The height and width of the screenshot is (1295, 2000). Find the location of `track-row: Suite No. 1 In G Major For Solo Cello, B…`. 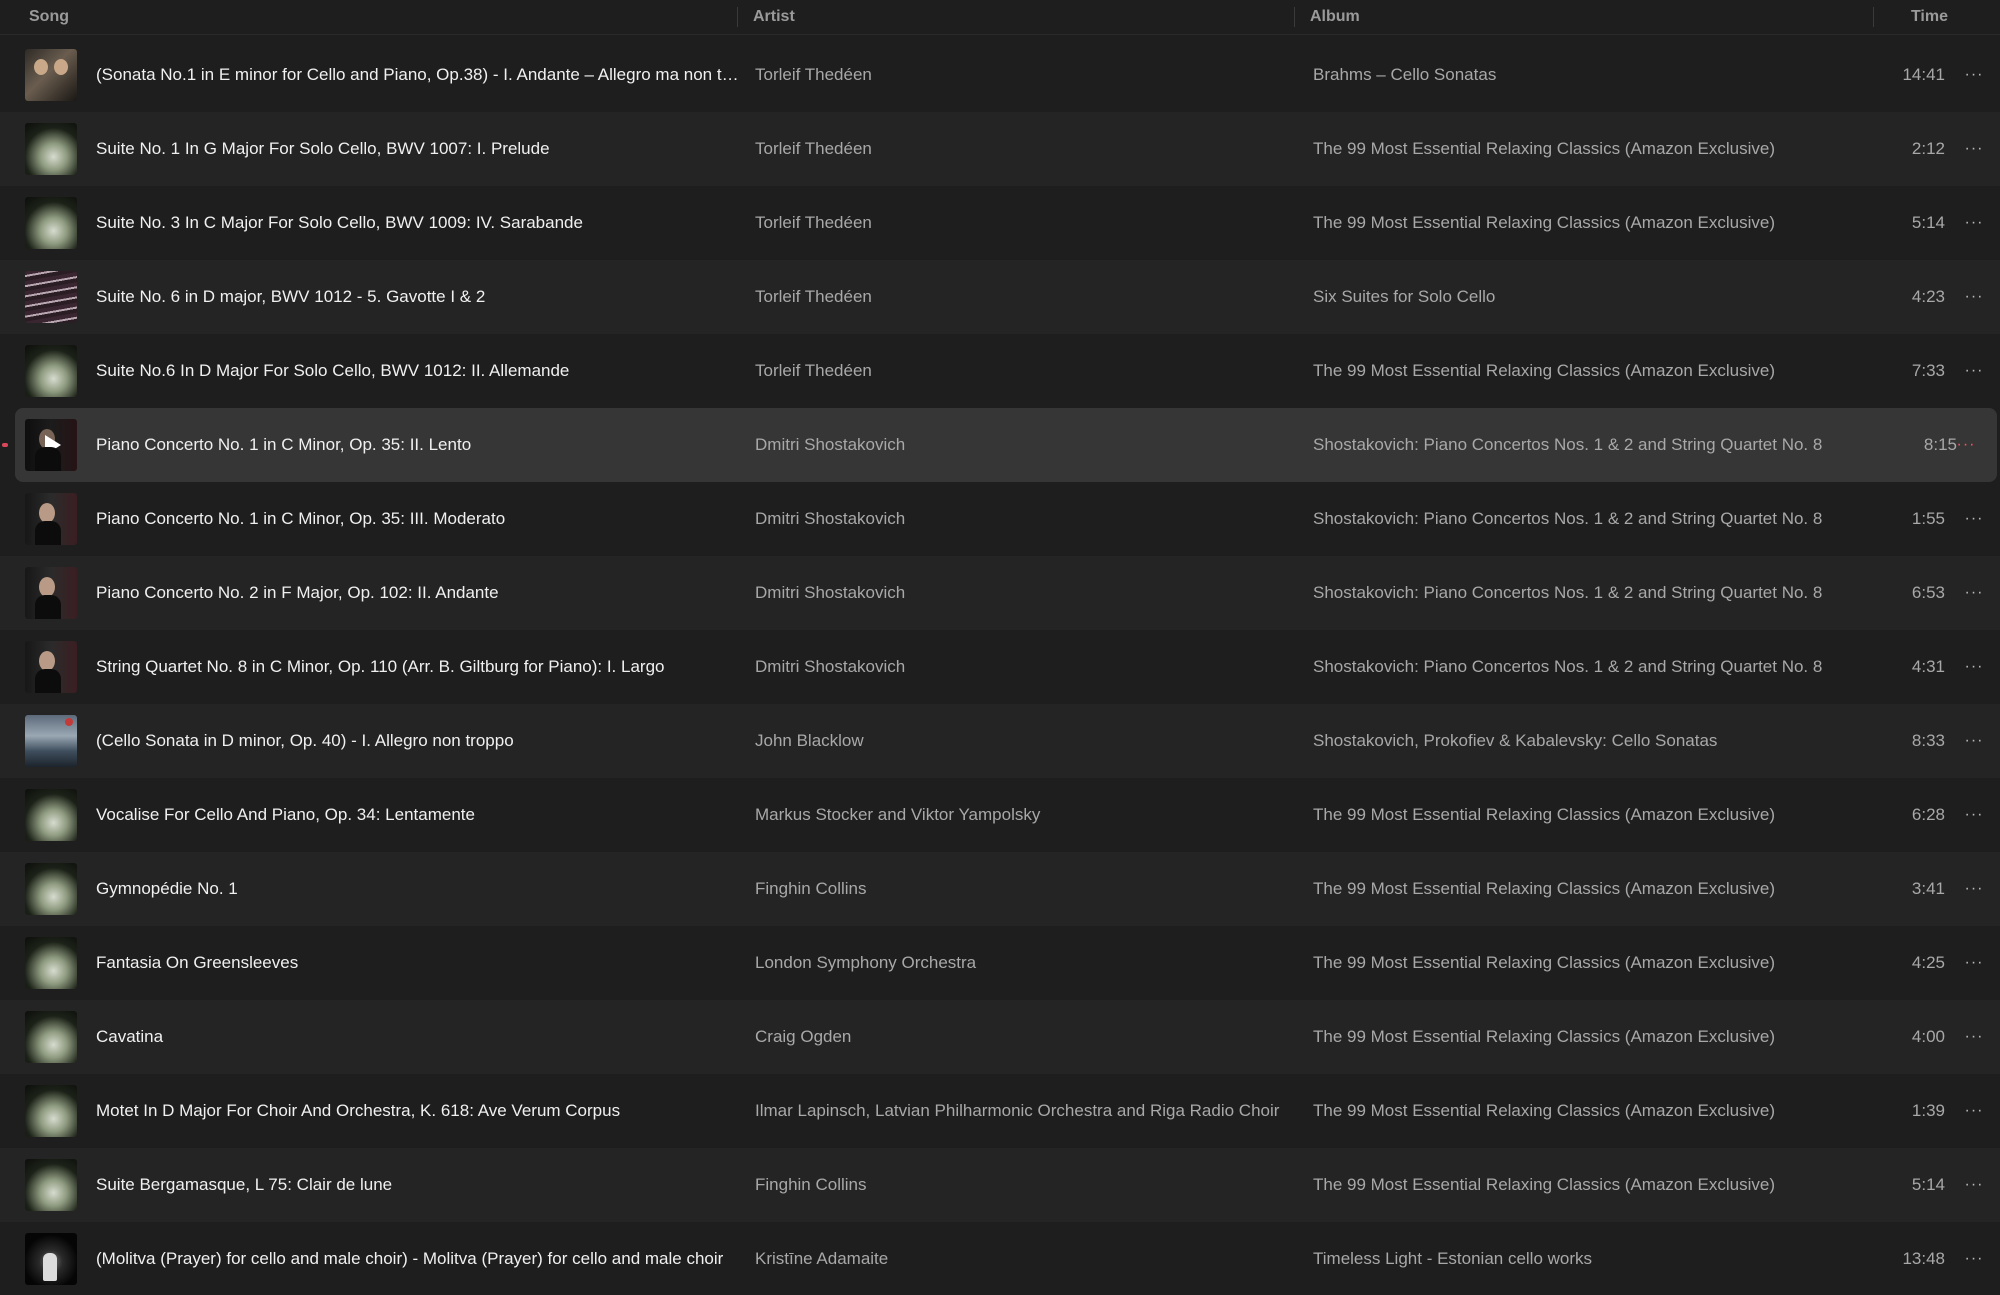

track-row: Suite No. 1 In G Major For Solo Cello, B… is located at coordinates (1000, 149).